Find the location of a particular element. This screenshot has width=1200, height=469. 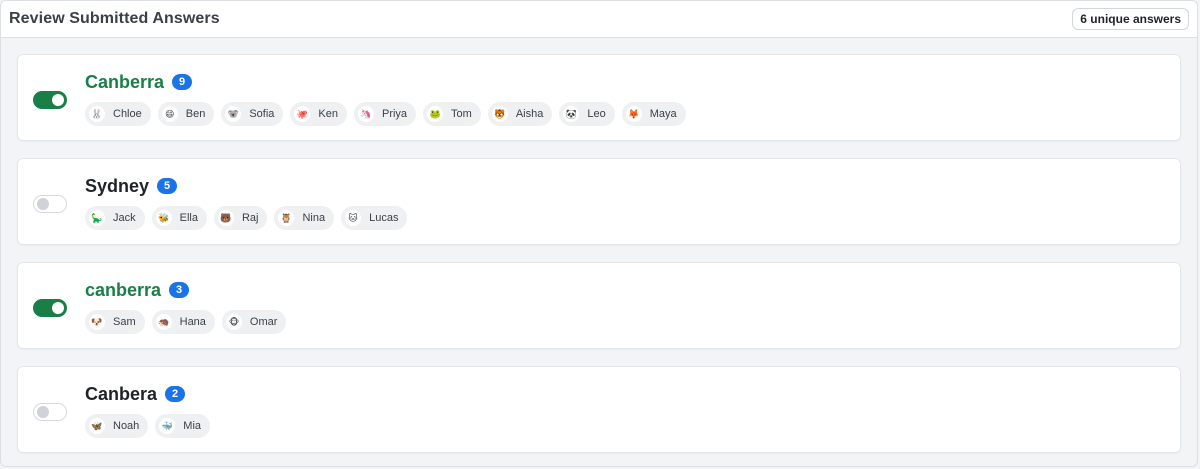

answer-text: Canbera is located at coordinates (121, 394).